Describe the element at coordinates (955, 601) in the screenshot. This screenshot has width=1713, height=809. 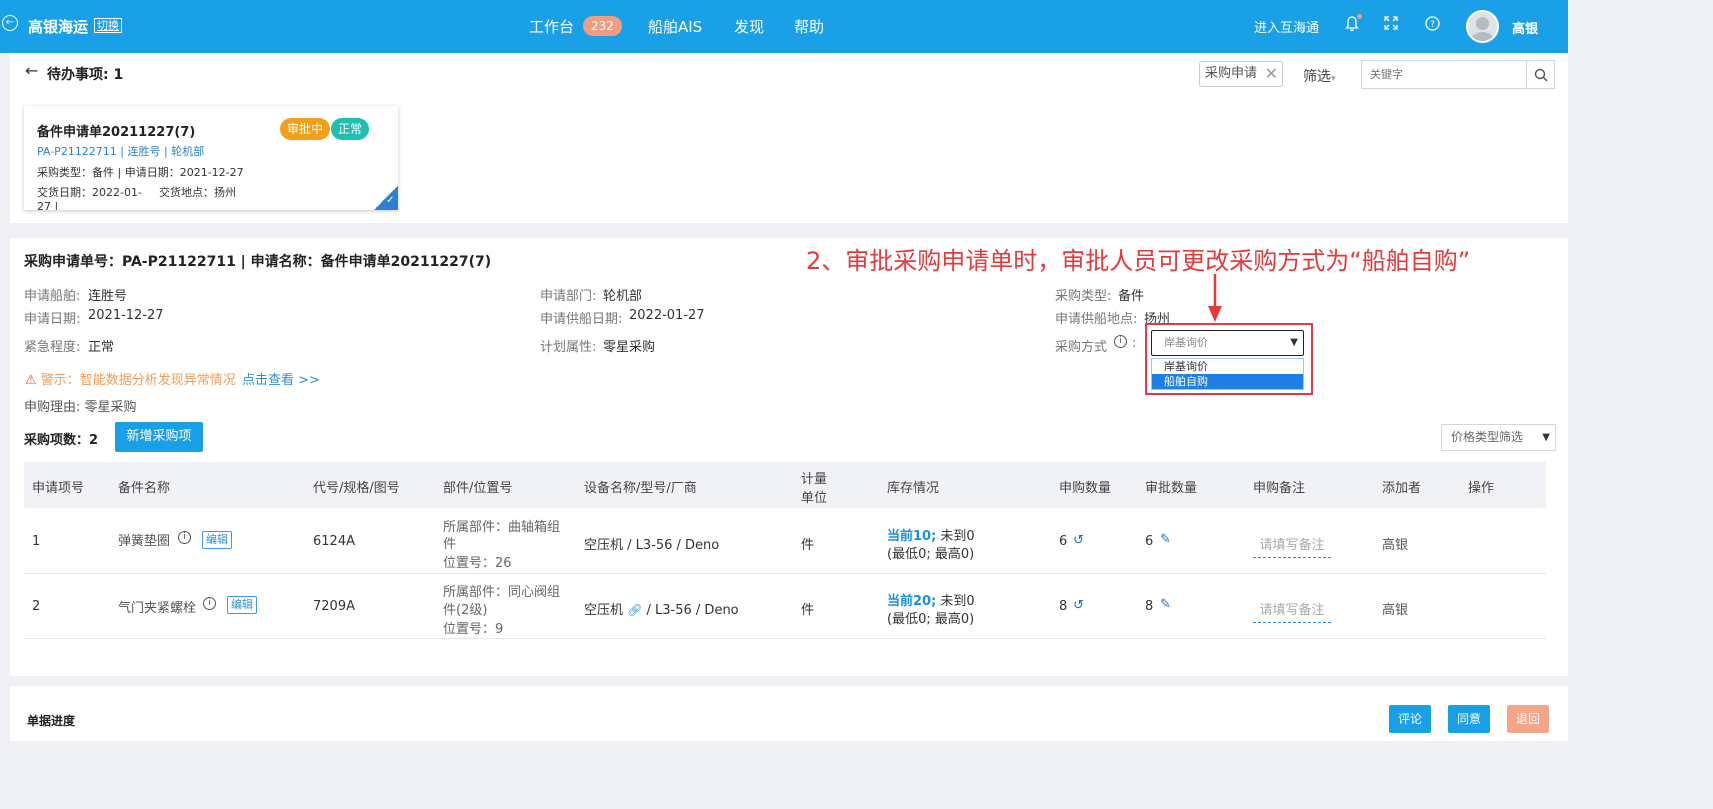
I see `row2-stock-pending: 未到0` at that location.